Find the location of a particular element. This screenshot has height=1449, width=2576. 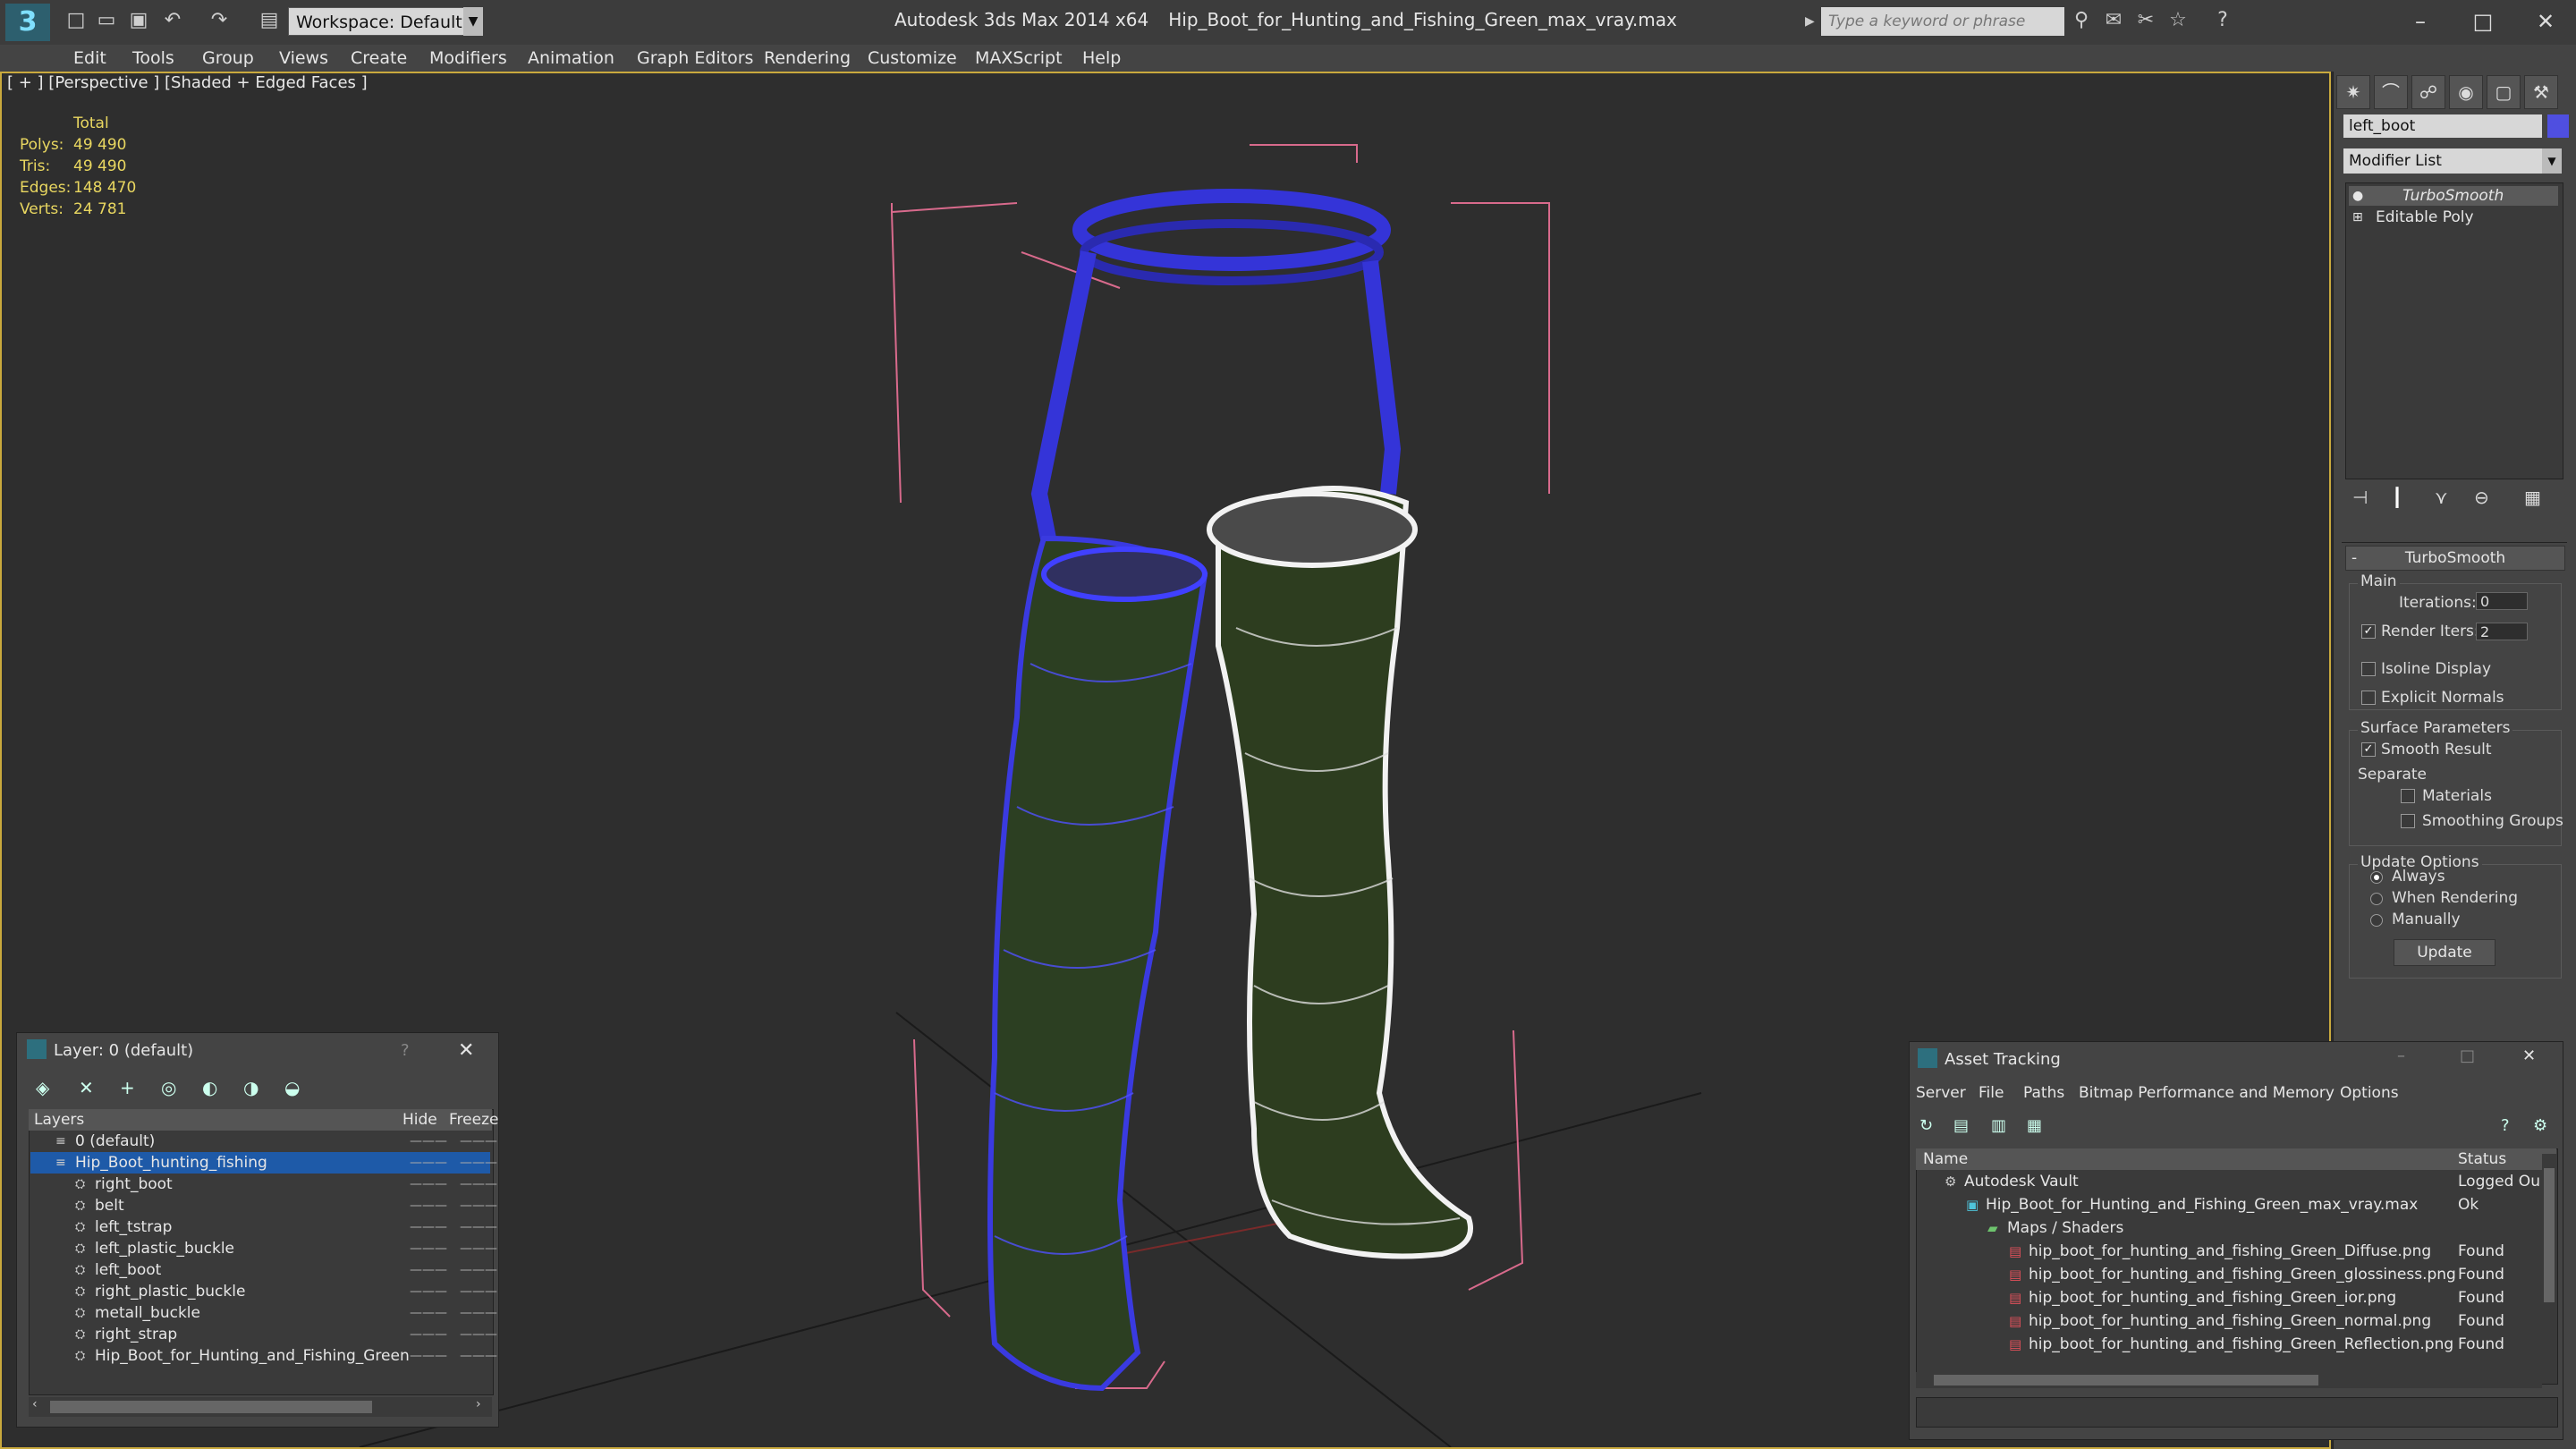

when-rendering-radio is located at coordinates (2376, 899).